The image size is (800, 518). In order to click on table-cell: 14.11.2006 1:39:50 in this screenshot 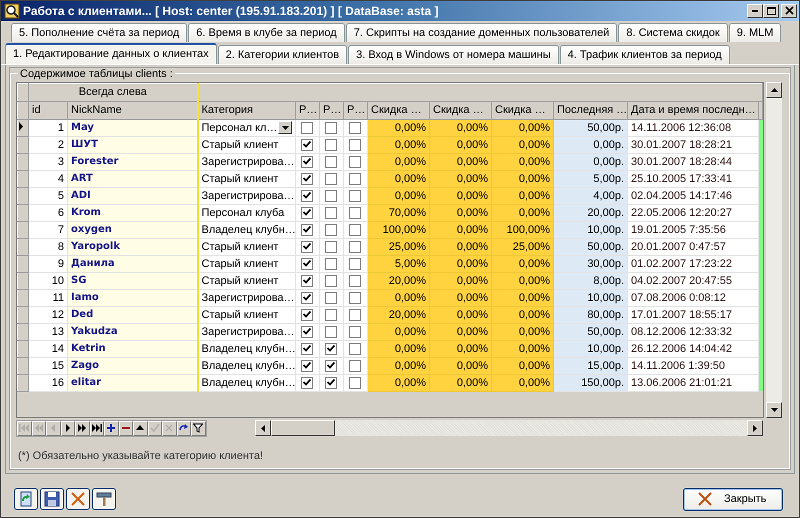, I will do `click(693, 365)`.